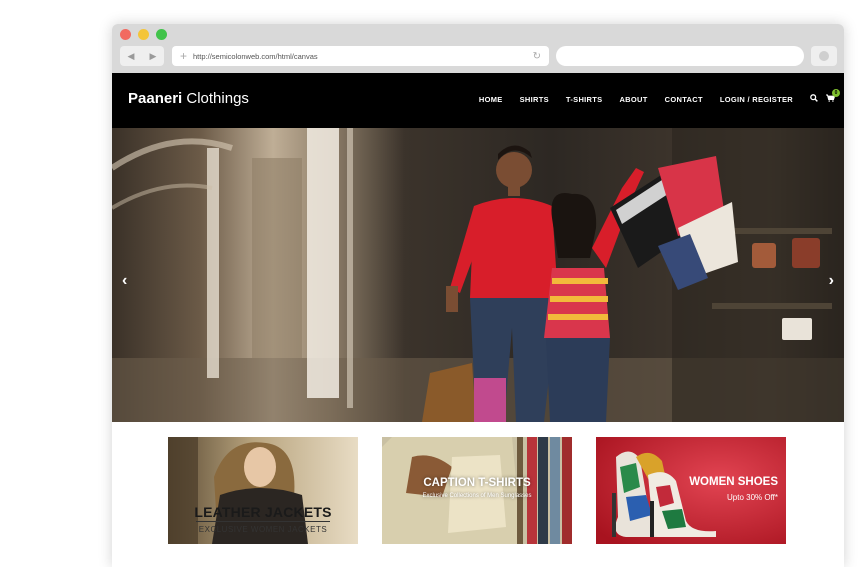 This screenshot has height=567, width=868. What do you see at coordinates (263, 521) in the screenshot?
I see `tile-divider` at bounding box center [263, 521].